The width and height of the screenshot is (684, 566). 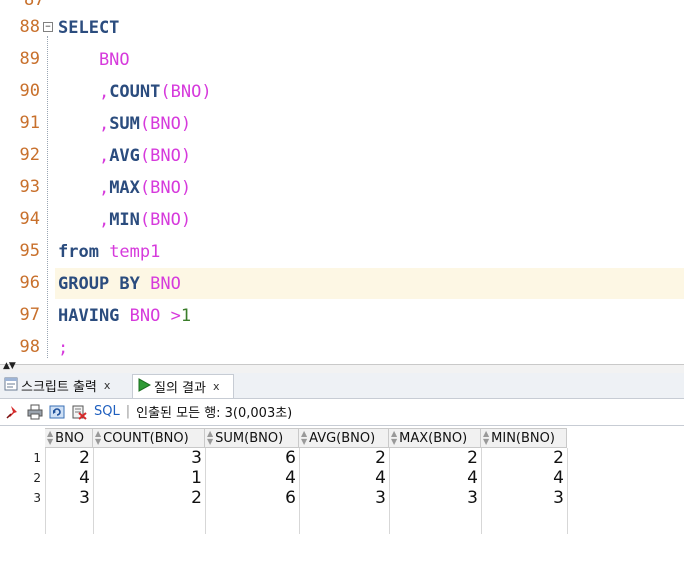 I want to click on tab-query-result: 질의 결과 x, so click(x=183, y=386).